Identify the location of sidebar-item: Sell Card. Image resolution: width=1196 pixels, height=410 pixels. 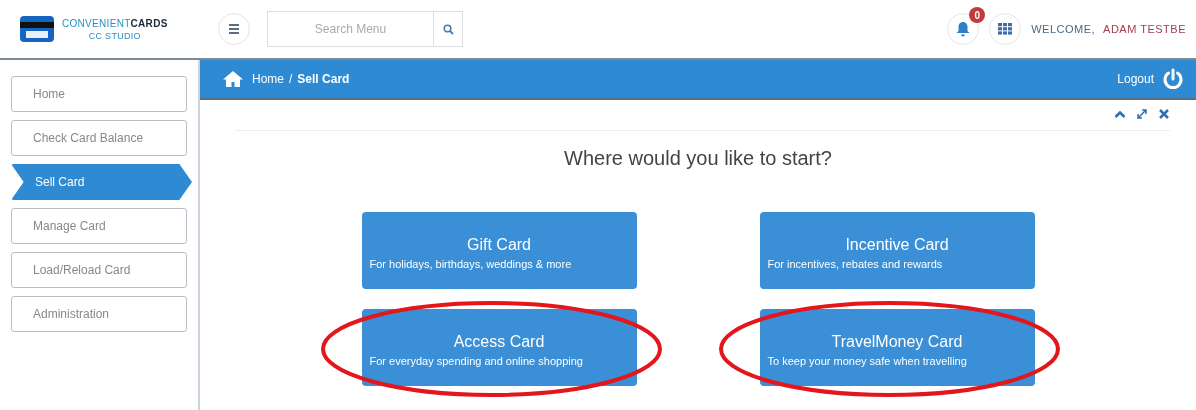
(101, 182).